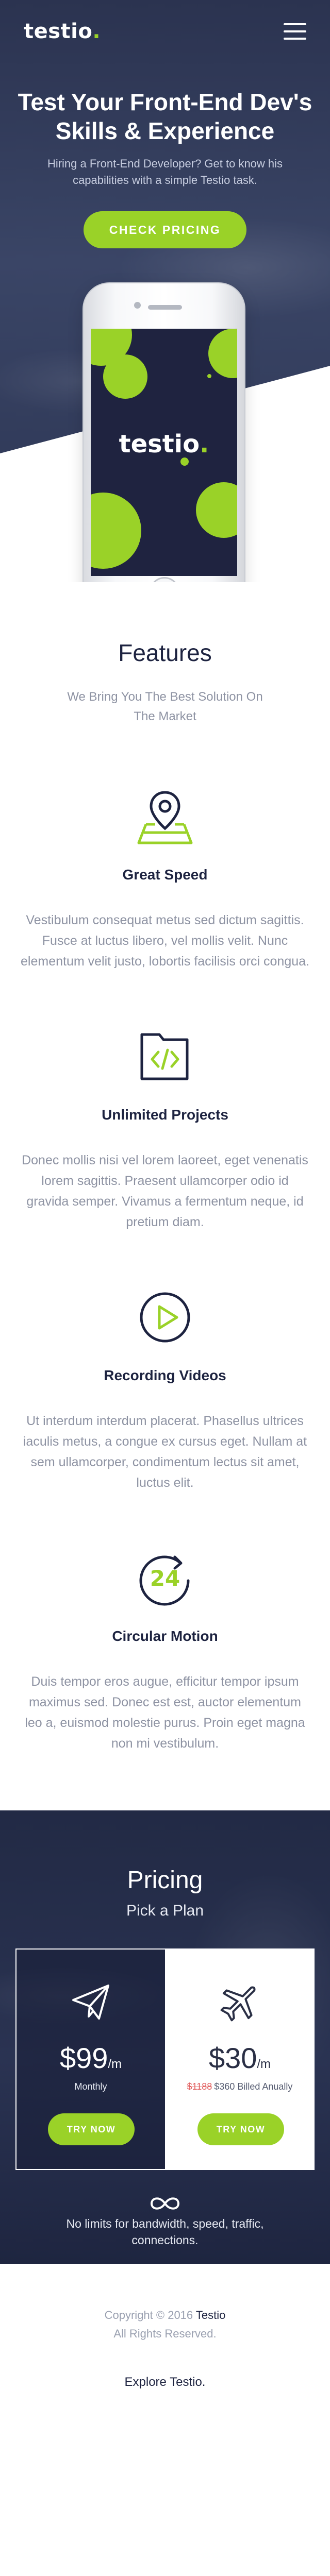 The width and height of the screenshot is (330, 2576). What do you see at coordinates (83, 2058) in the screenshot?
I see `plan-price-value: $99` at bounding box center [83, 2058].